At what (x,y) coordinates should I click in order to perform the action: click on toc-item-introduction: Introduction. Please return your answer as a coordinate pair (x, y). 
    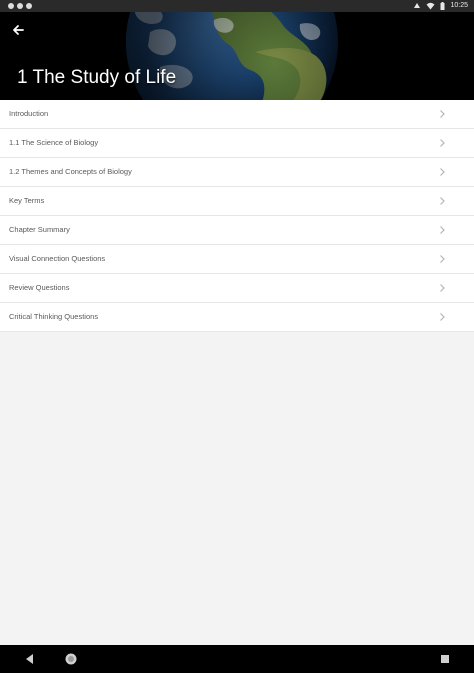
    Looking at the image, I should click on (237, 114).